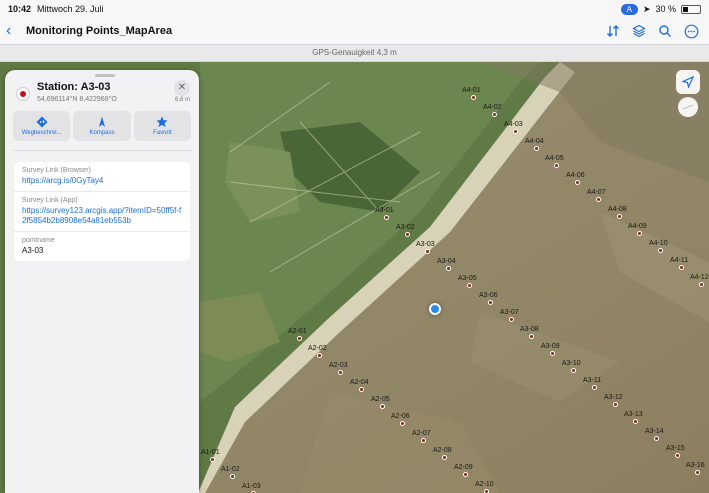 Image resolution: width=709 pixels, height=493 pixels. I want to click on map-point: A2-10, so click(484, 487).